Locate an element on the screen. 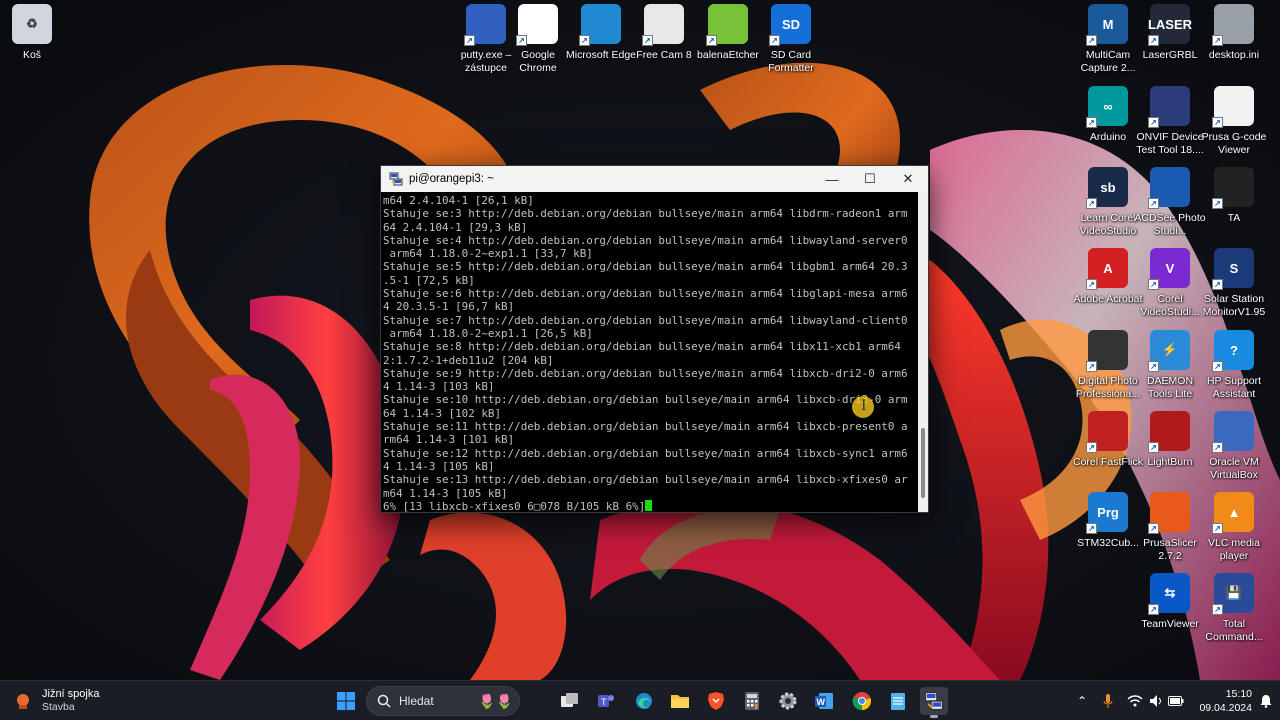 This screenshot has width=1280, height=720. freecam-icon: ↗ is located at coordinates (663, 25).